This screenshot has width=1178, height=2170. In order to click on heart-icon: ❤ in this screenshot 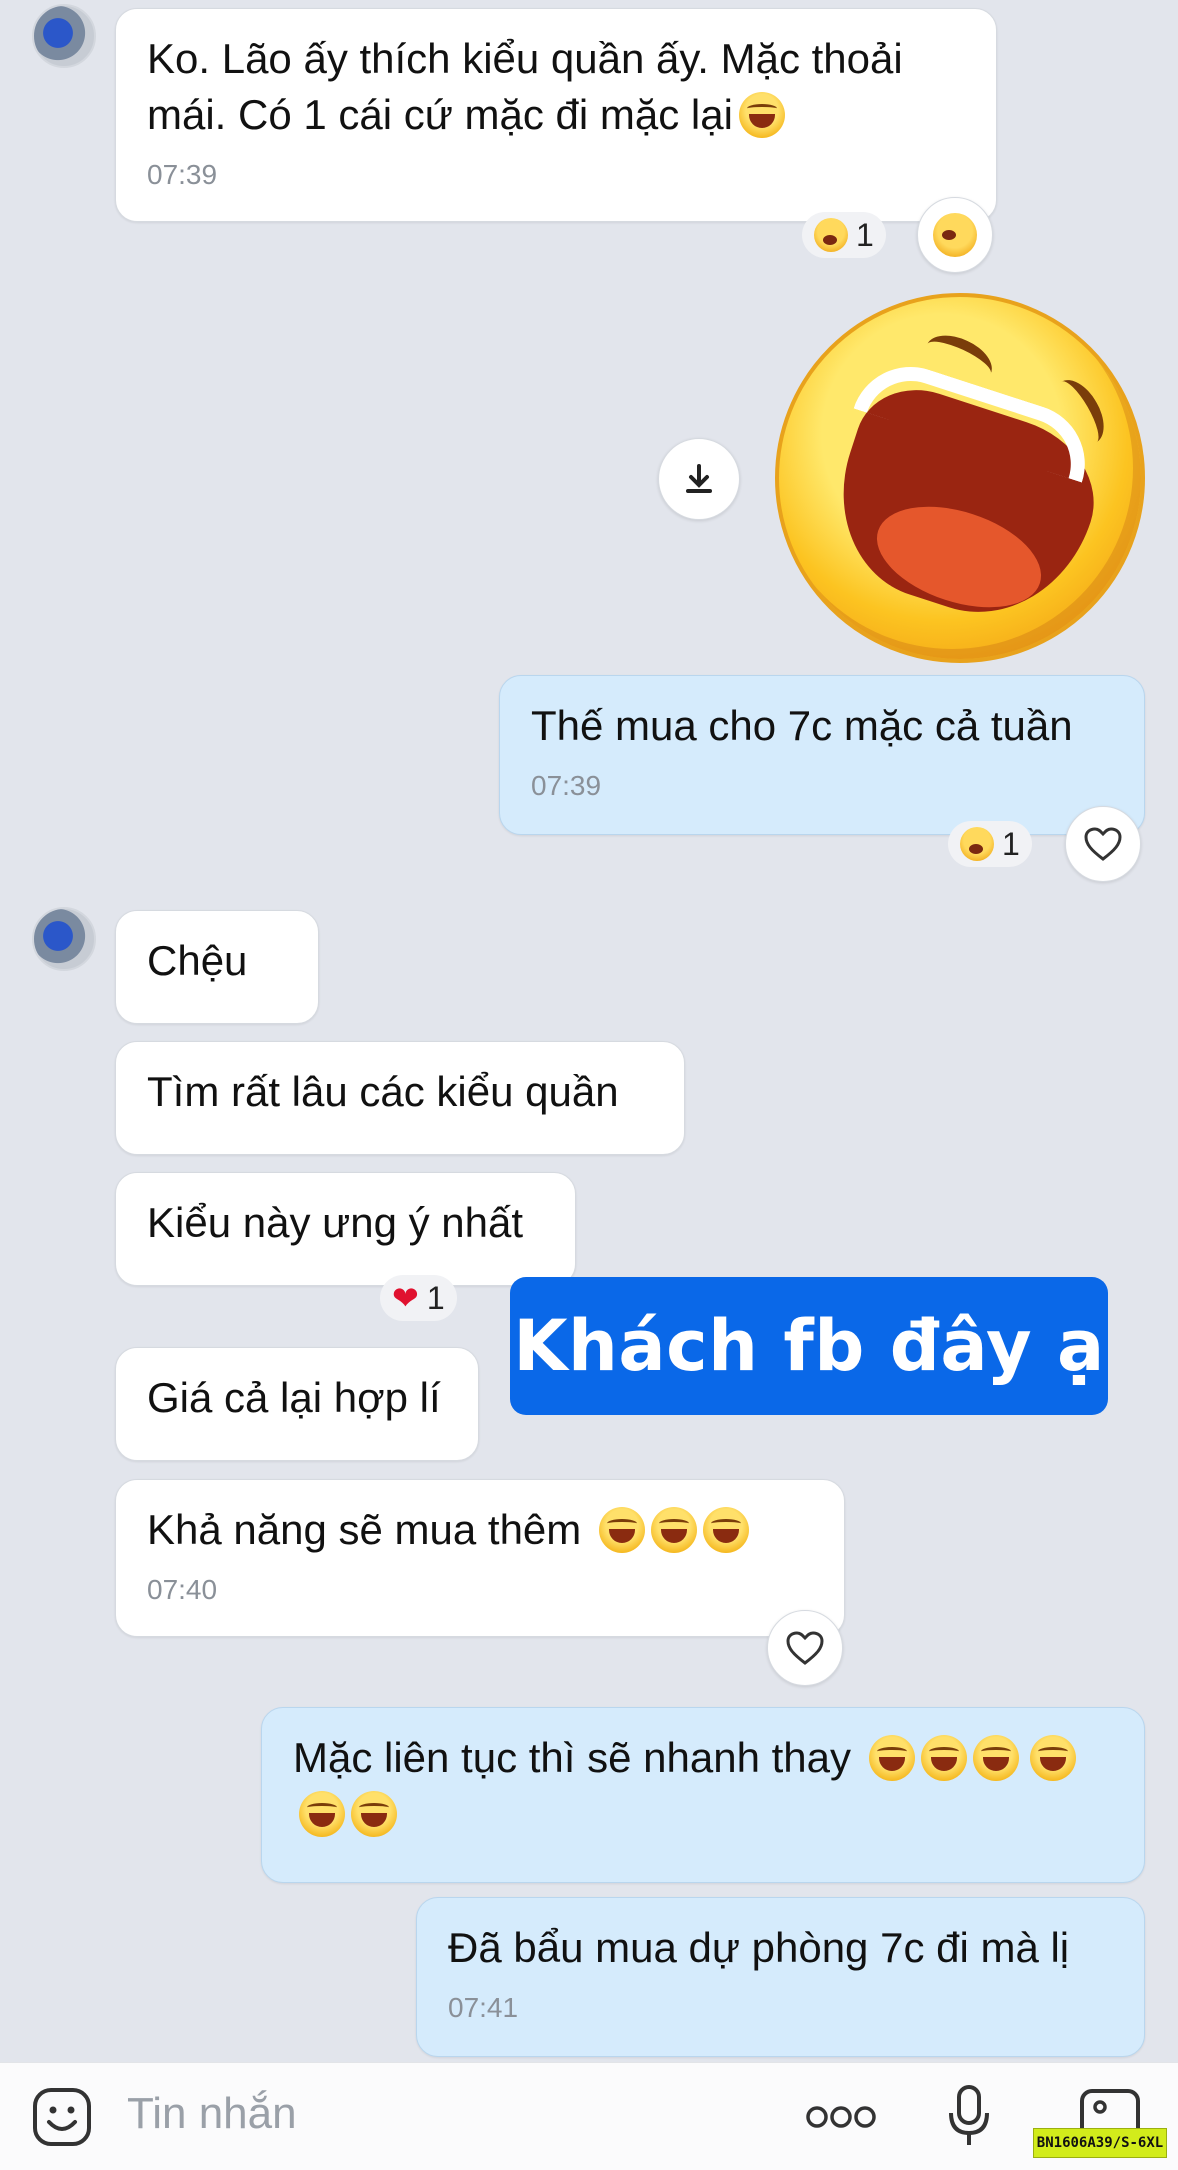, I will do `click(405, 1298)`.